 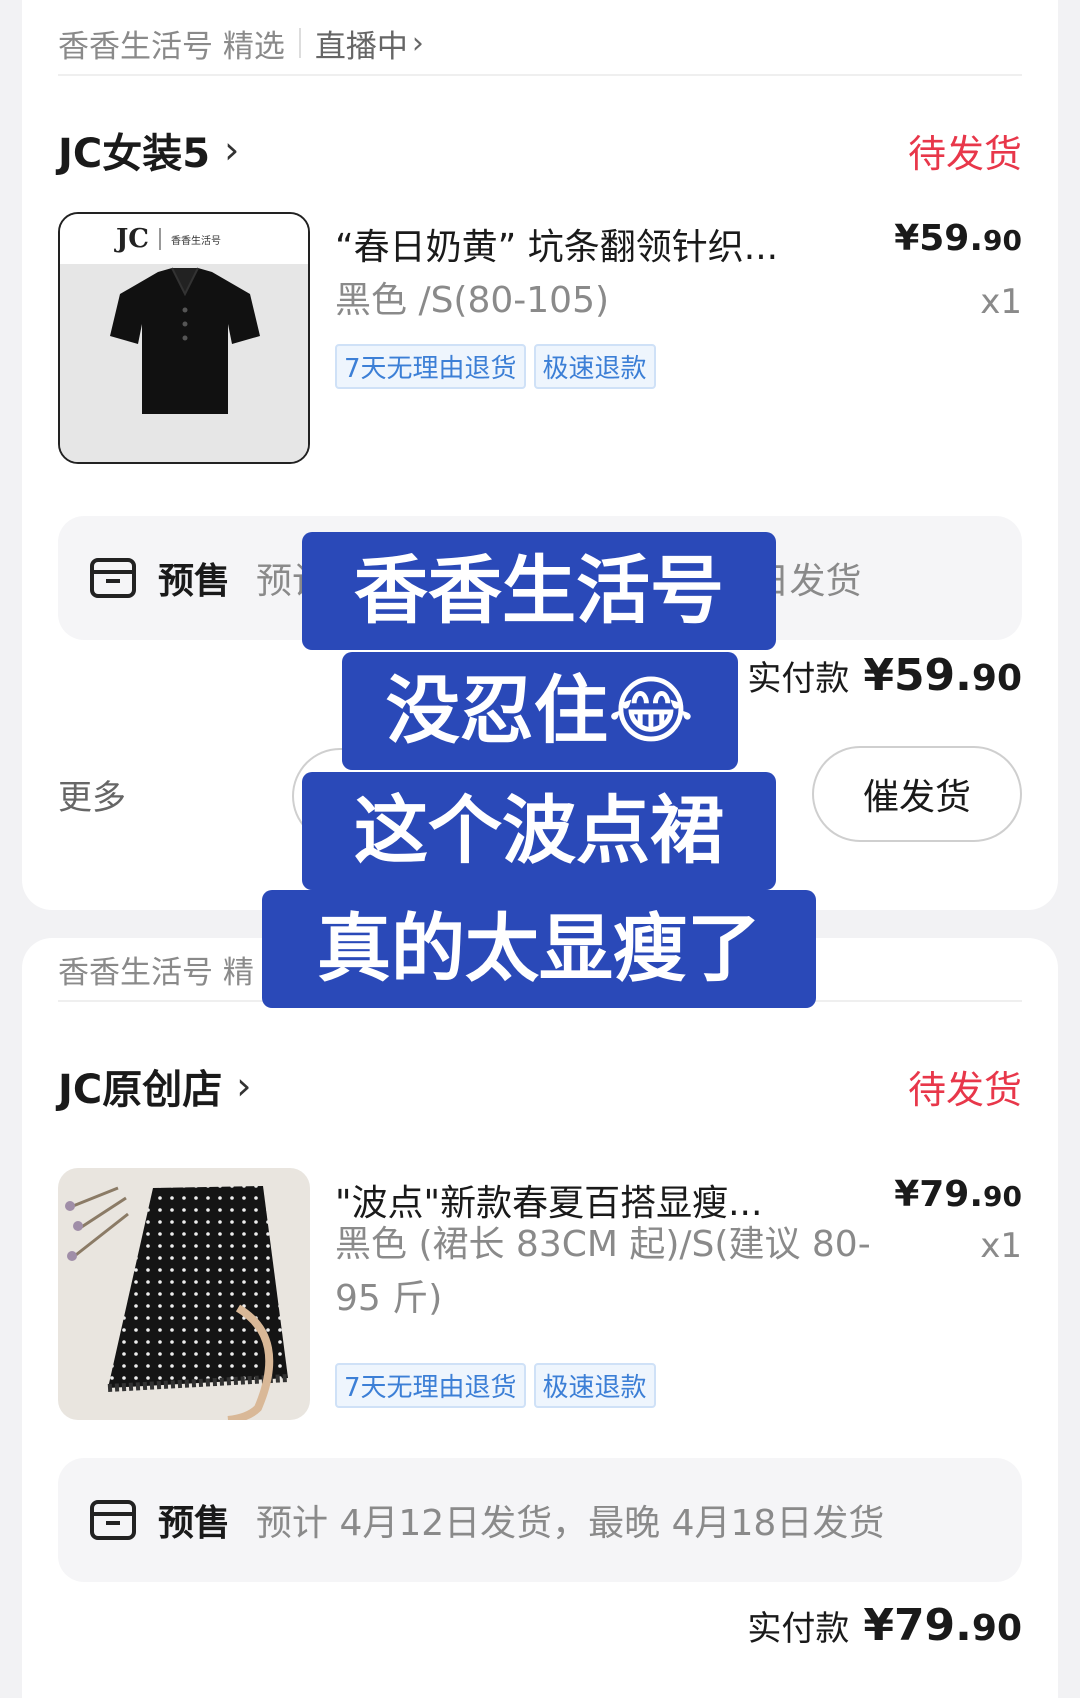 I want to click on brand-caption: 香香生活号, so click(x=196, y=241).